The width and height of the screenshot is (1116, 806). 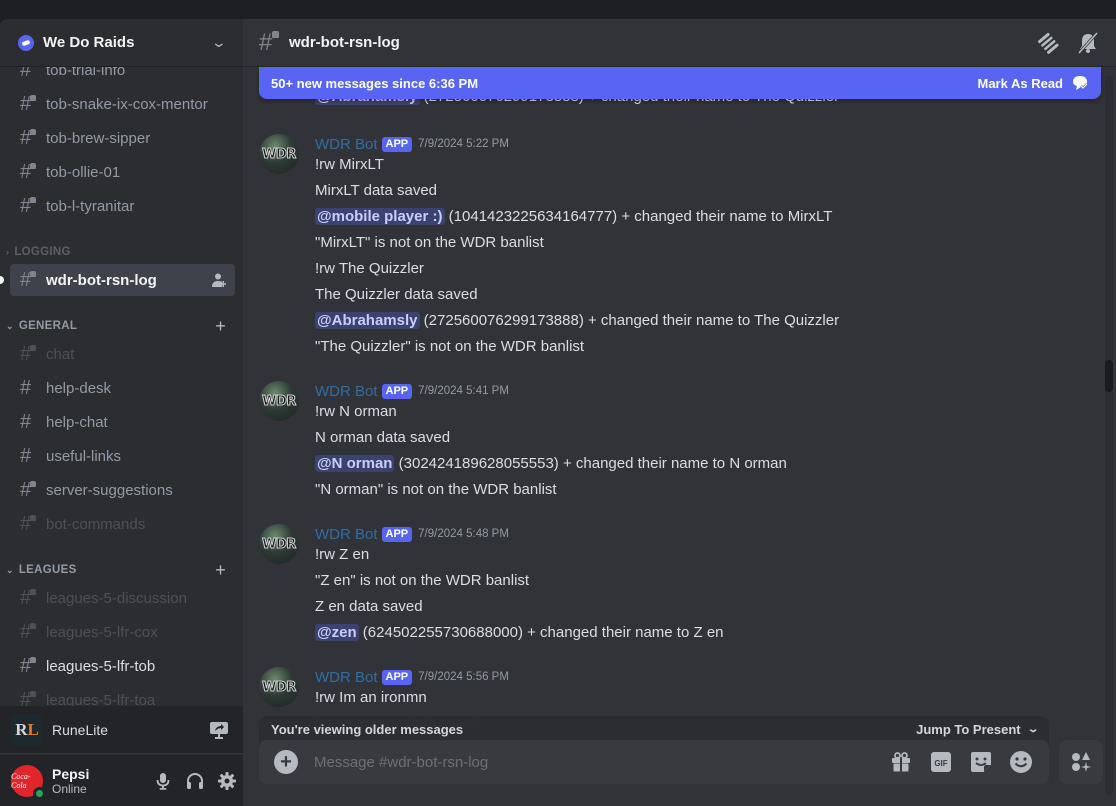 I want to click on apps-icon, so click(x=1081, y=762).